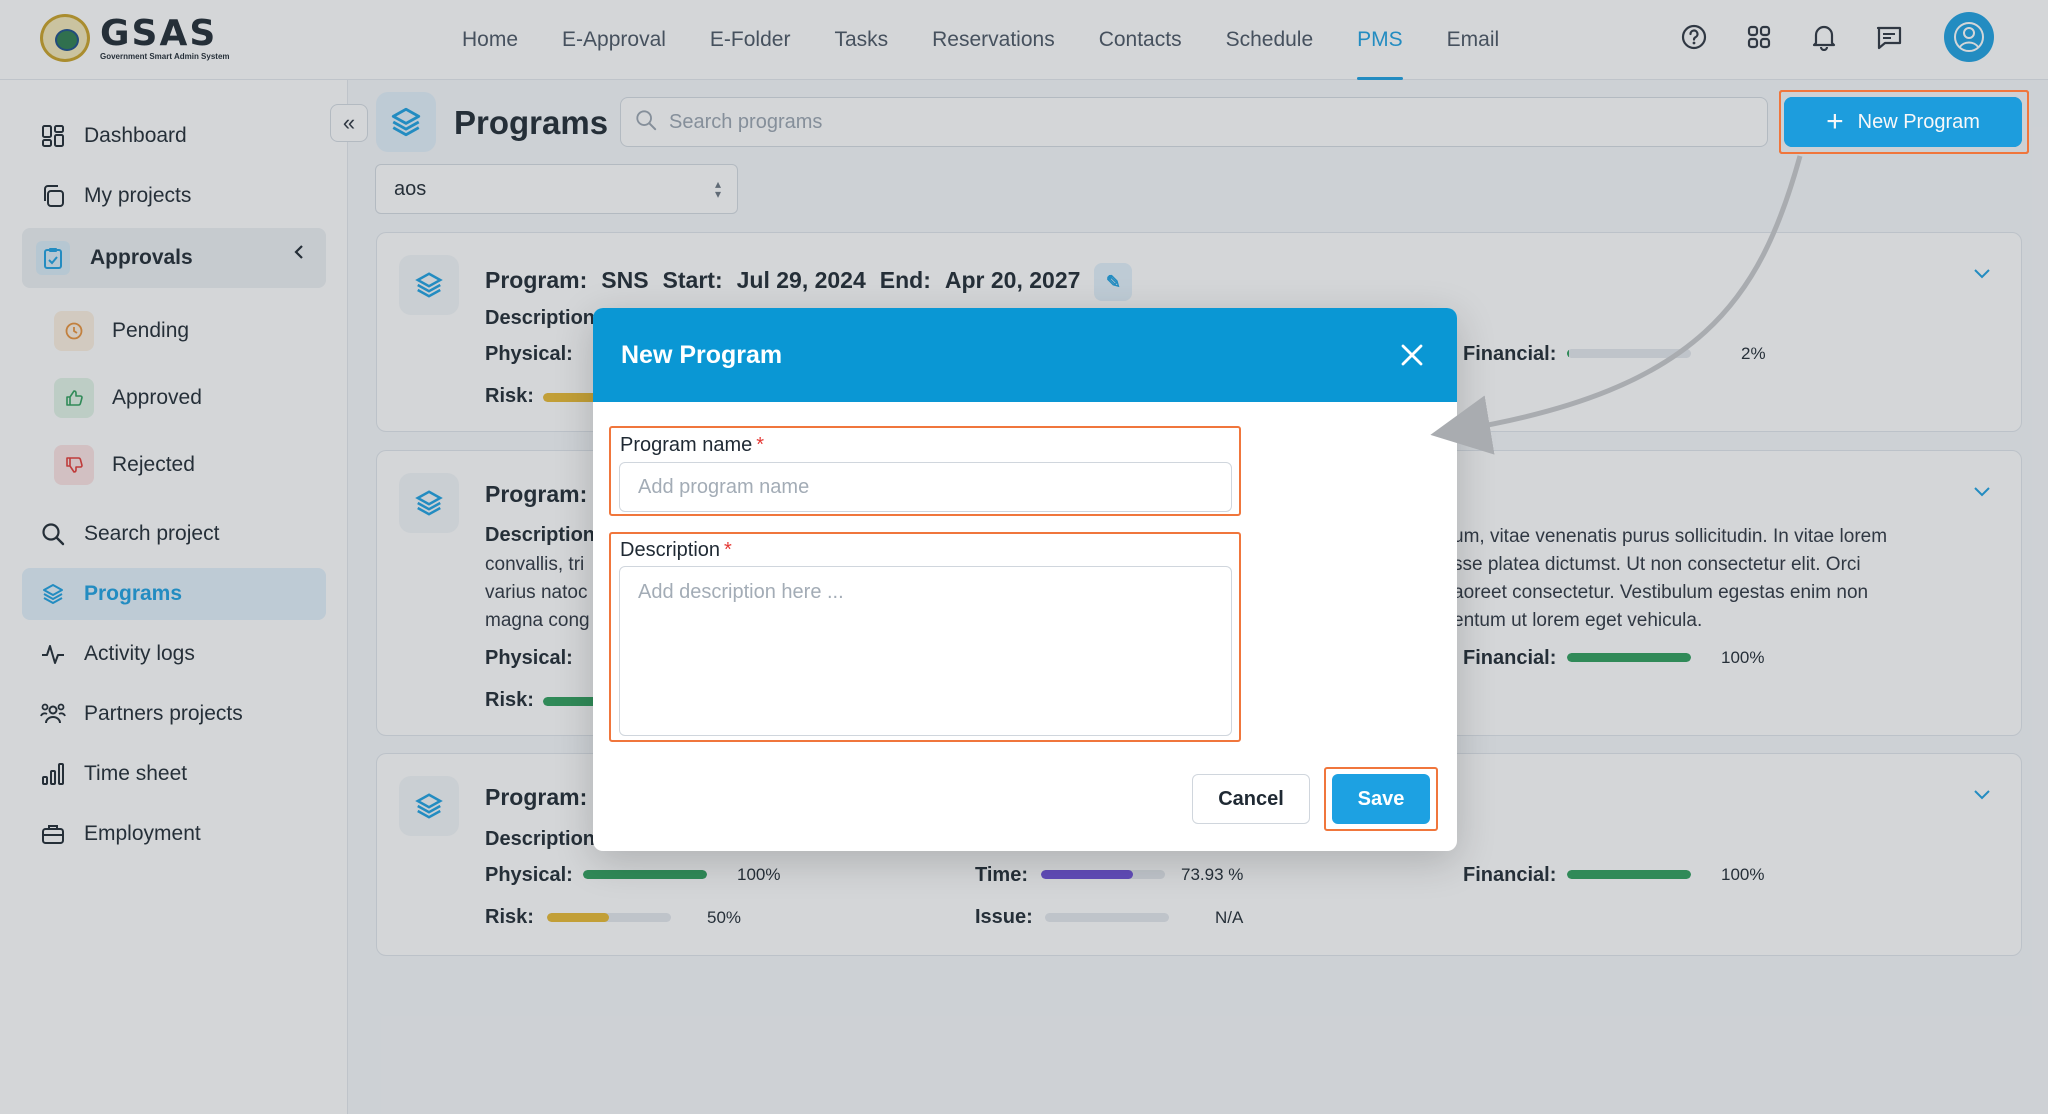 This screenshot has width=2048, height=1114. I want to click on highlight-new-program, so click(1904, 122).